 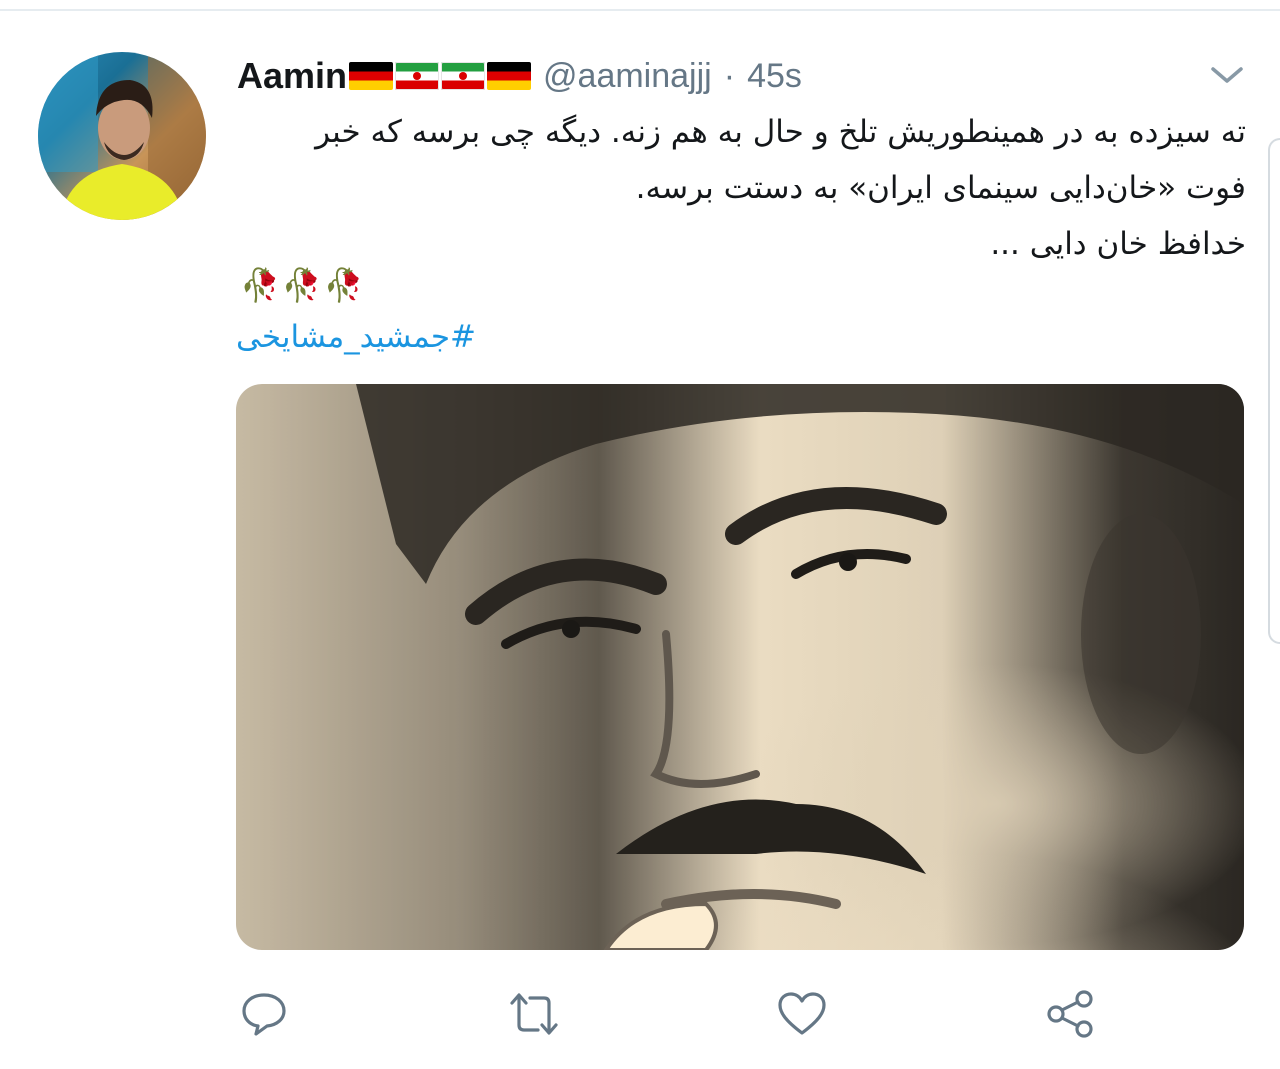 I want to click on chevron-down-icon, so click(x=1227, y=75).